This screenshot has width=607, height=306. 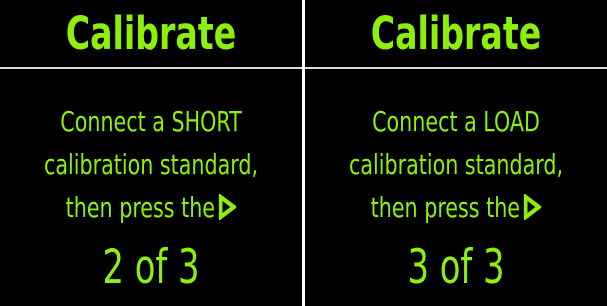 I want to click on instruction-line: Connect a LOAD, so click(x=456, y=121).